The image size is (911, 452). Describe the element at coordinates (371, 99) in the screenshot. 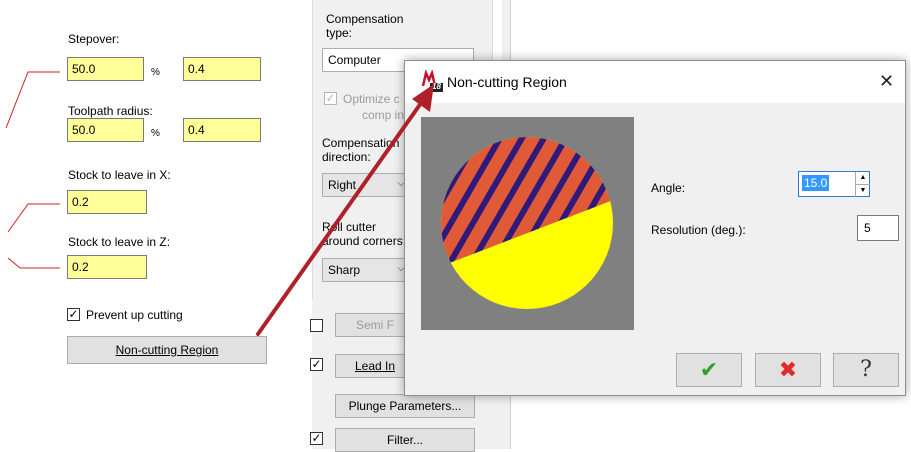

I see `optimize-label: Optimize c` at that location.